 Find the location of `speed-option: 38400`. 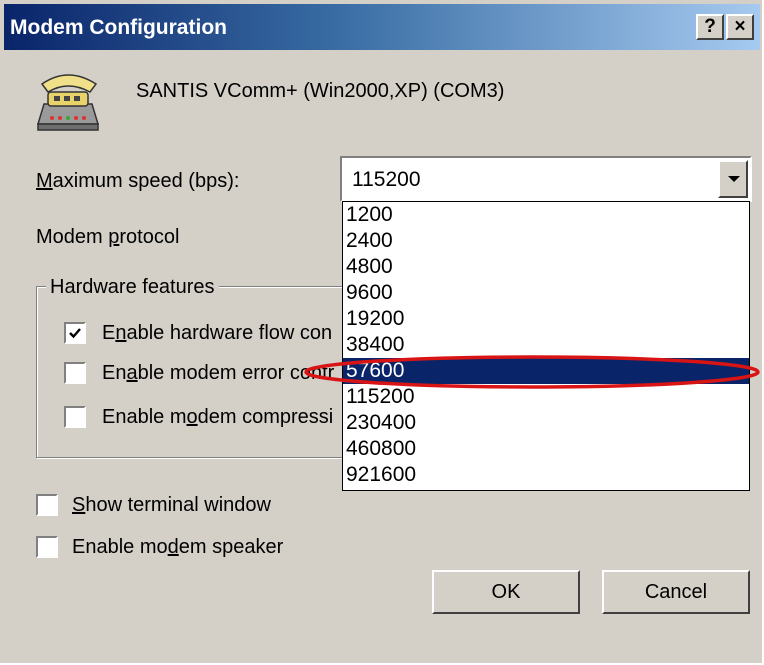

speed-option: 38400 is located at coordinates (546, 345).